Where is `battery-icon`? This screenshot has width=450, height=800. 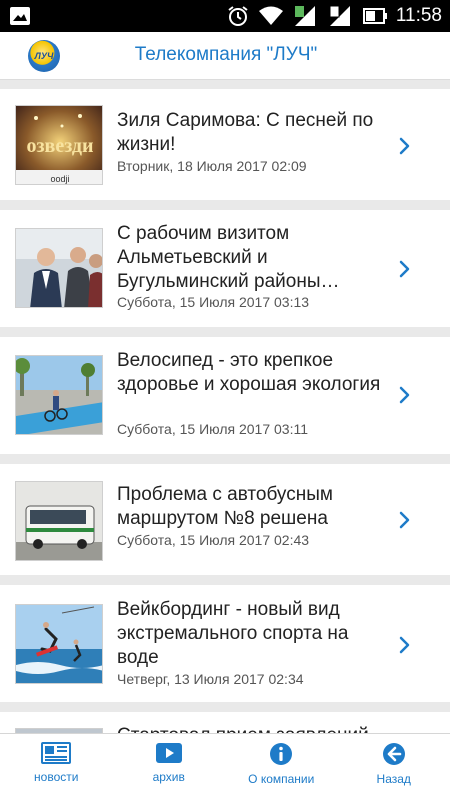
battery-icon is located at coordinates (374, 16).